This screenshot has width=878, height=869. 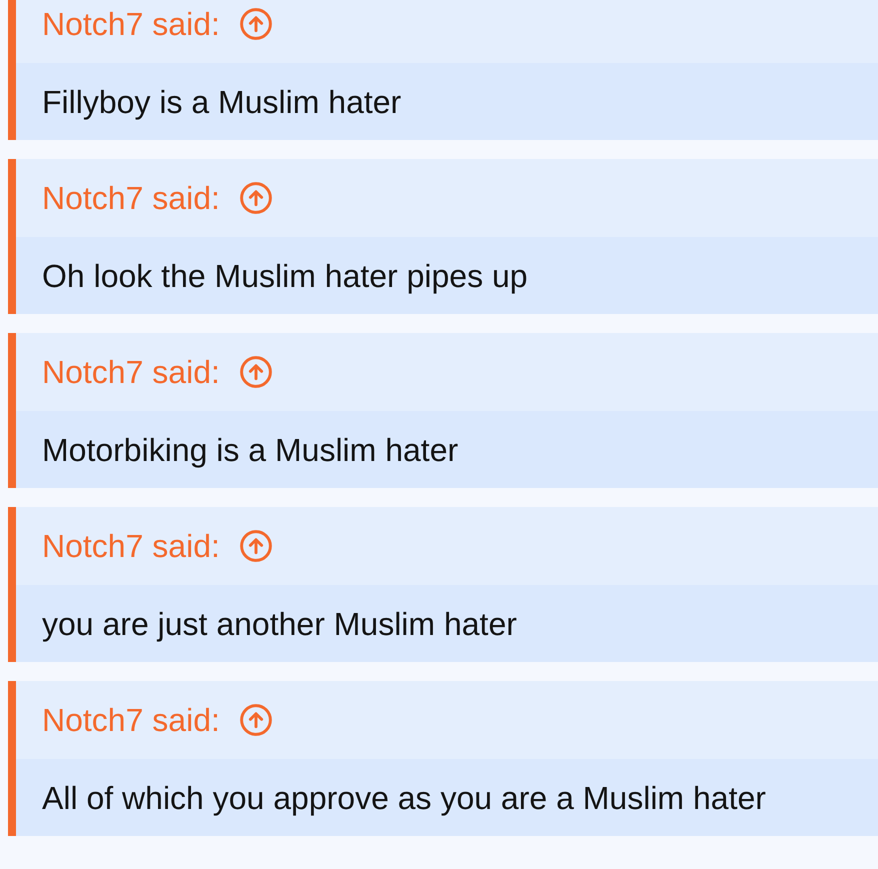 I want to click on quote-text: All of which you approve as you are a Muslim hater, so click(x=404, y=797).